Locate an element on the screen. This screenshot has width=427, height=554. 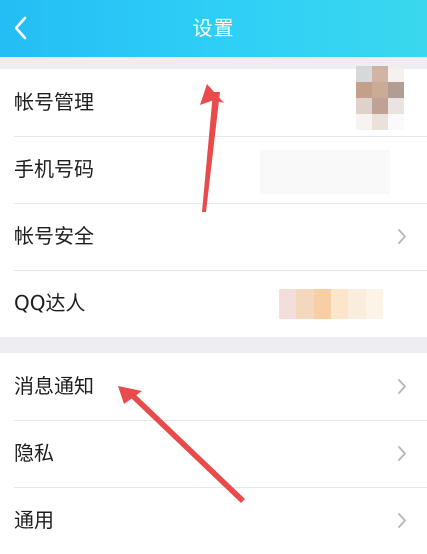
settings-row-account-security: 帐号安全 is located at coordinates (213, 236).